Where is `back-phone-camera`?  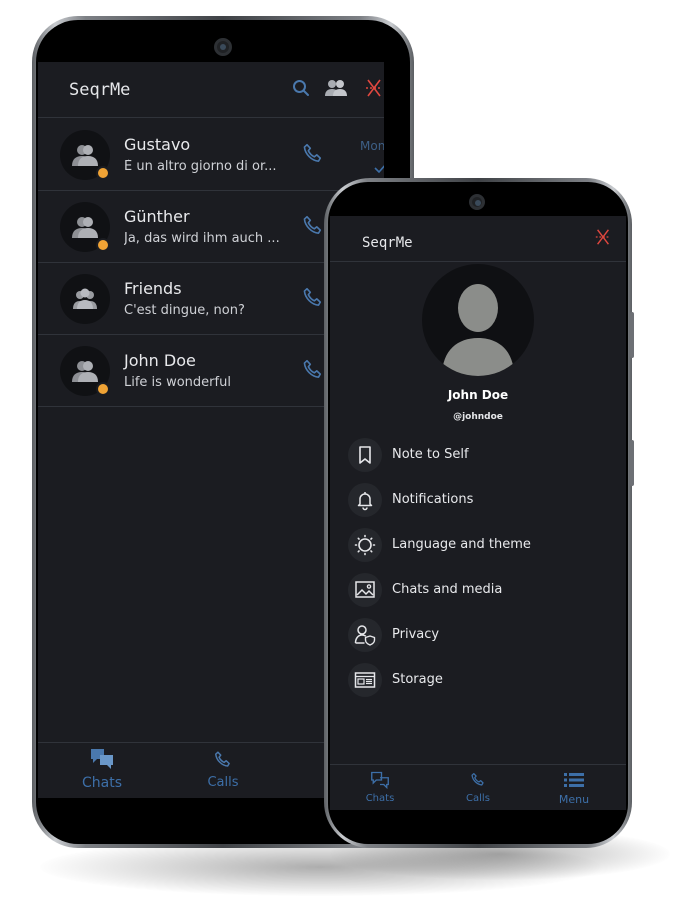 back-phone-camera is located at coordinates (223, 47).